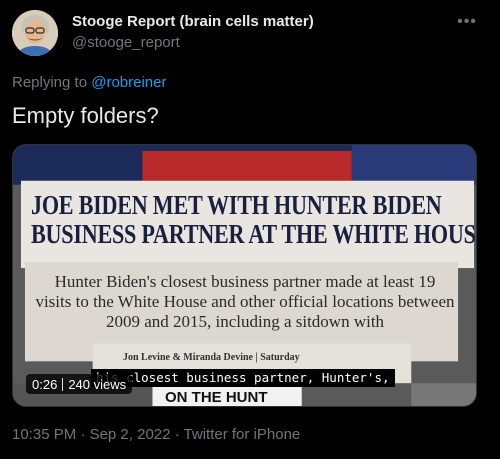 This screenshot has height=459, width=500. What do you see at coordinates (211, 357) in the screenshot?
I see `video-byline: Jon Levine & Miranda Devine | Saturday` at bounding box center [211, 357].